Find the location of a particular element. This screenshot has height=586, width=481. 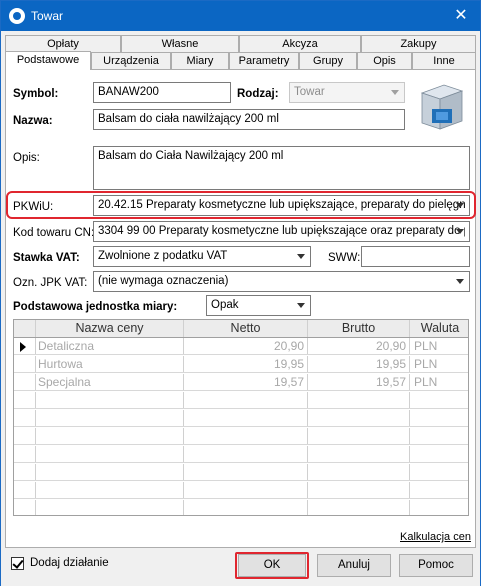

app-logo-icon is located at coordinates (17, 16).